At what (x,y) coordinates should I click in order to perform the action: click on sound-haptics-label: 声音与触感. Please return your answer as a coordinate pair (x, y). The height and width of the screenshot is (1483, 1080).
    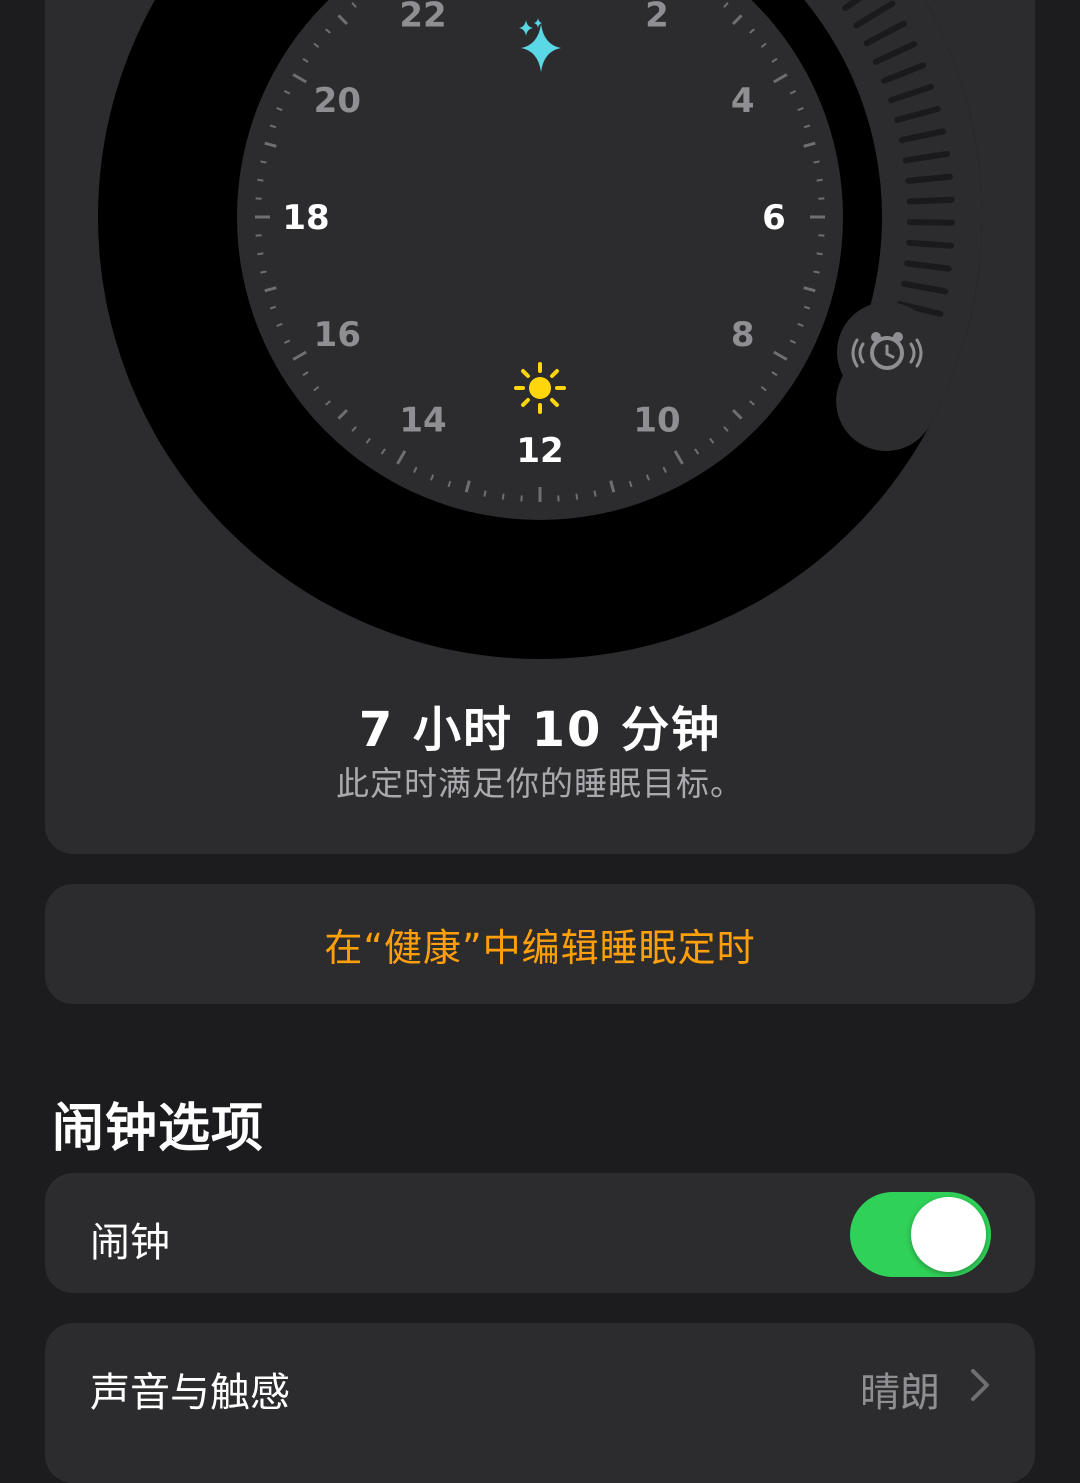
    Looking at the image, I should click on (190, 1389).